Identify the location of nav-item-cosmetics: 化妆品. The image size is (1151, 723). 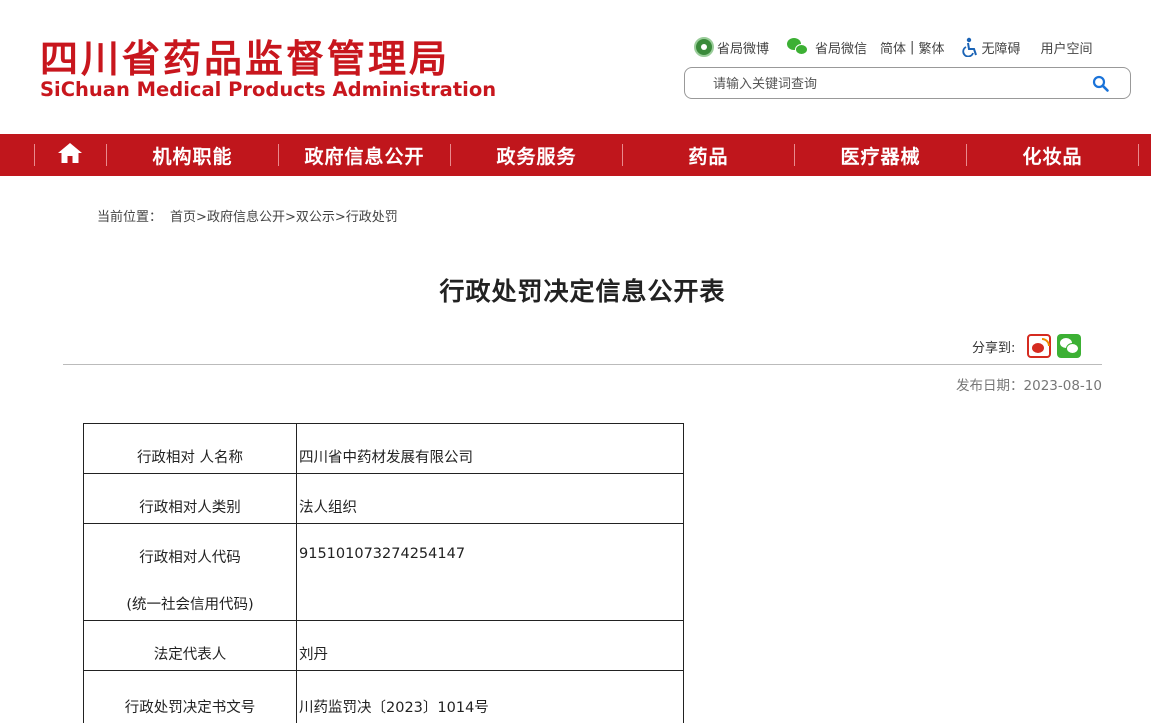
(1052, 155).